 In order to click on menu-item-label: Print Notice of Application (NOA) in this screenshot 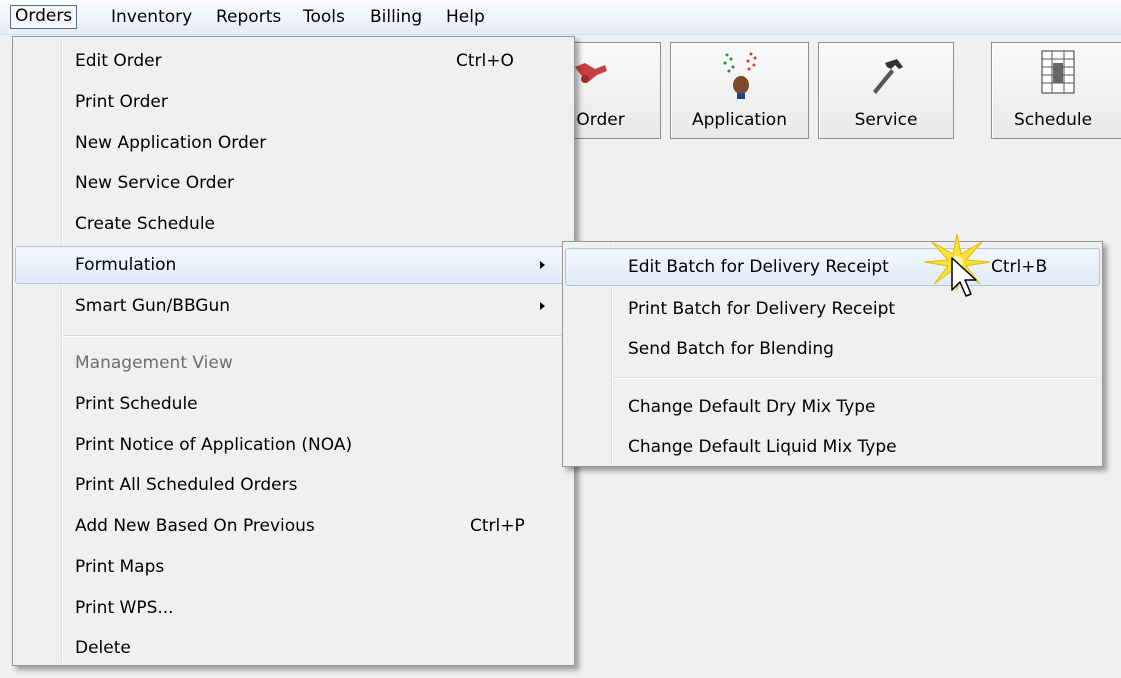, I will do `click(214, 445)`.